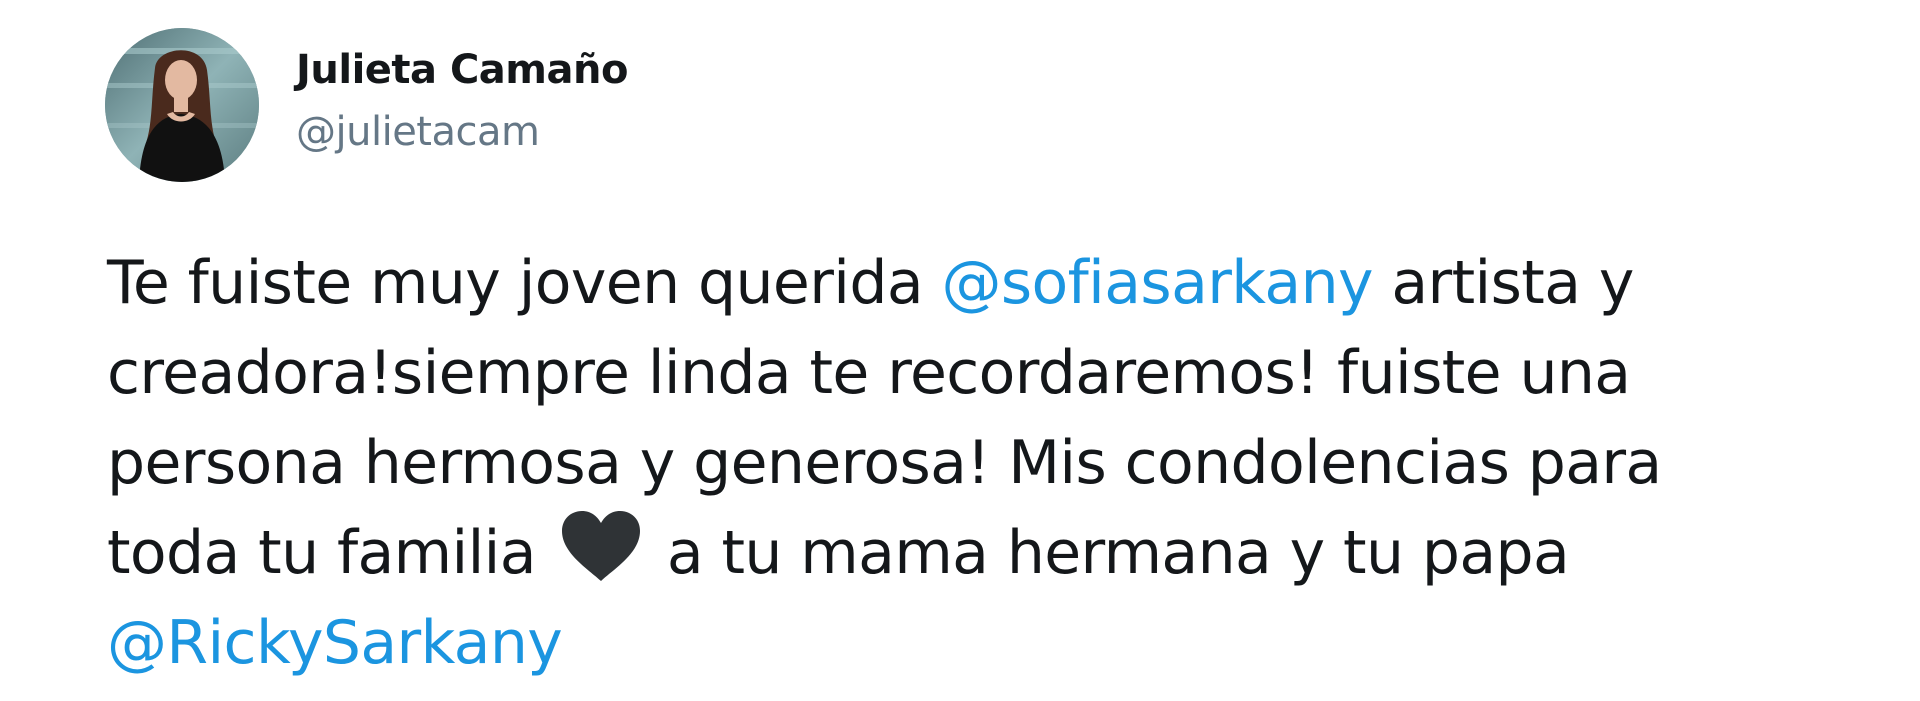 The image size is (1920, 701). What do you see at coordinates (462, 70) in the screenshot?
I see `author-display-name: Julieta Camaño` at bounding box center [462, 70].